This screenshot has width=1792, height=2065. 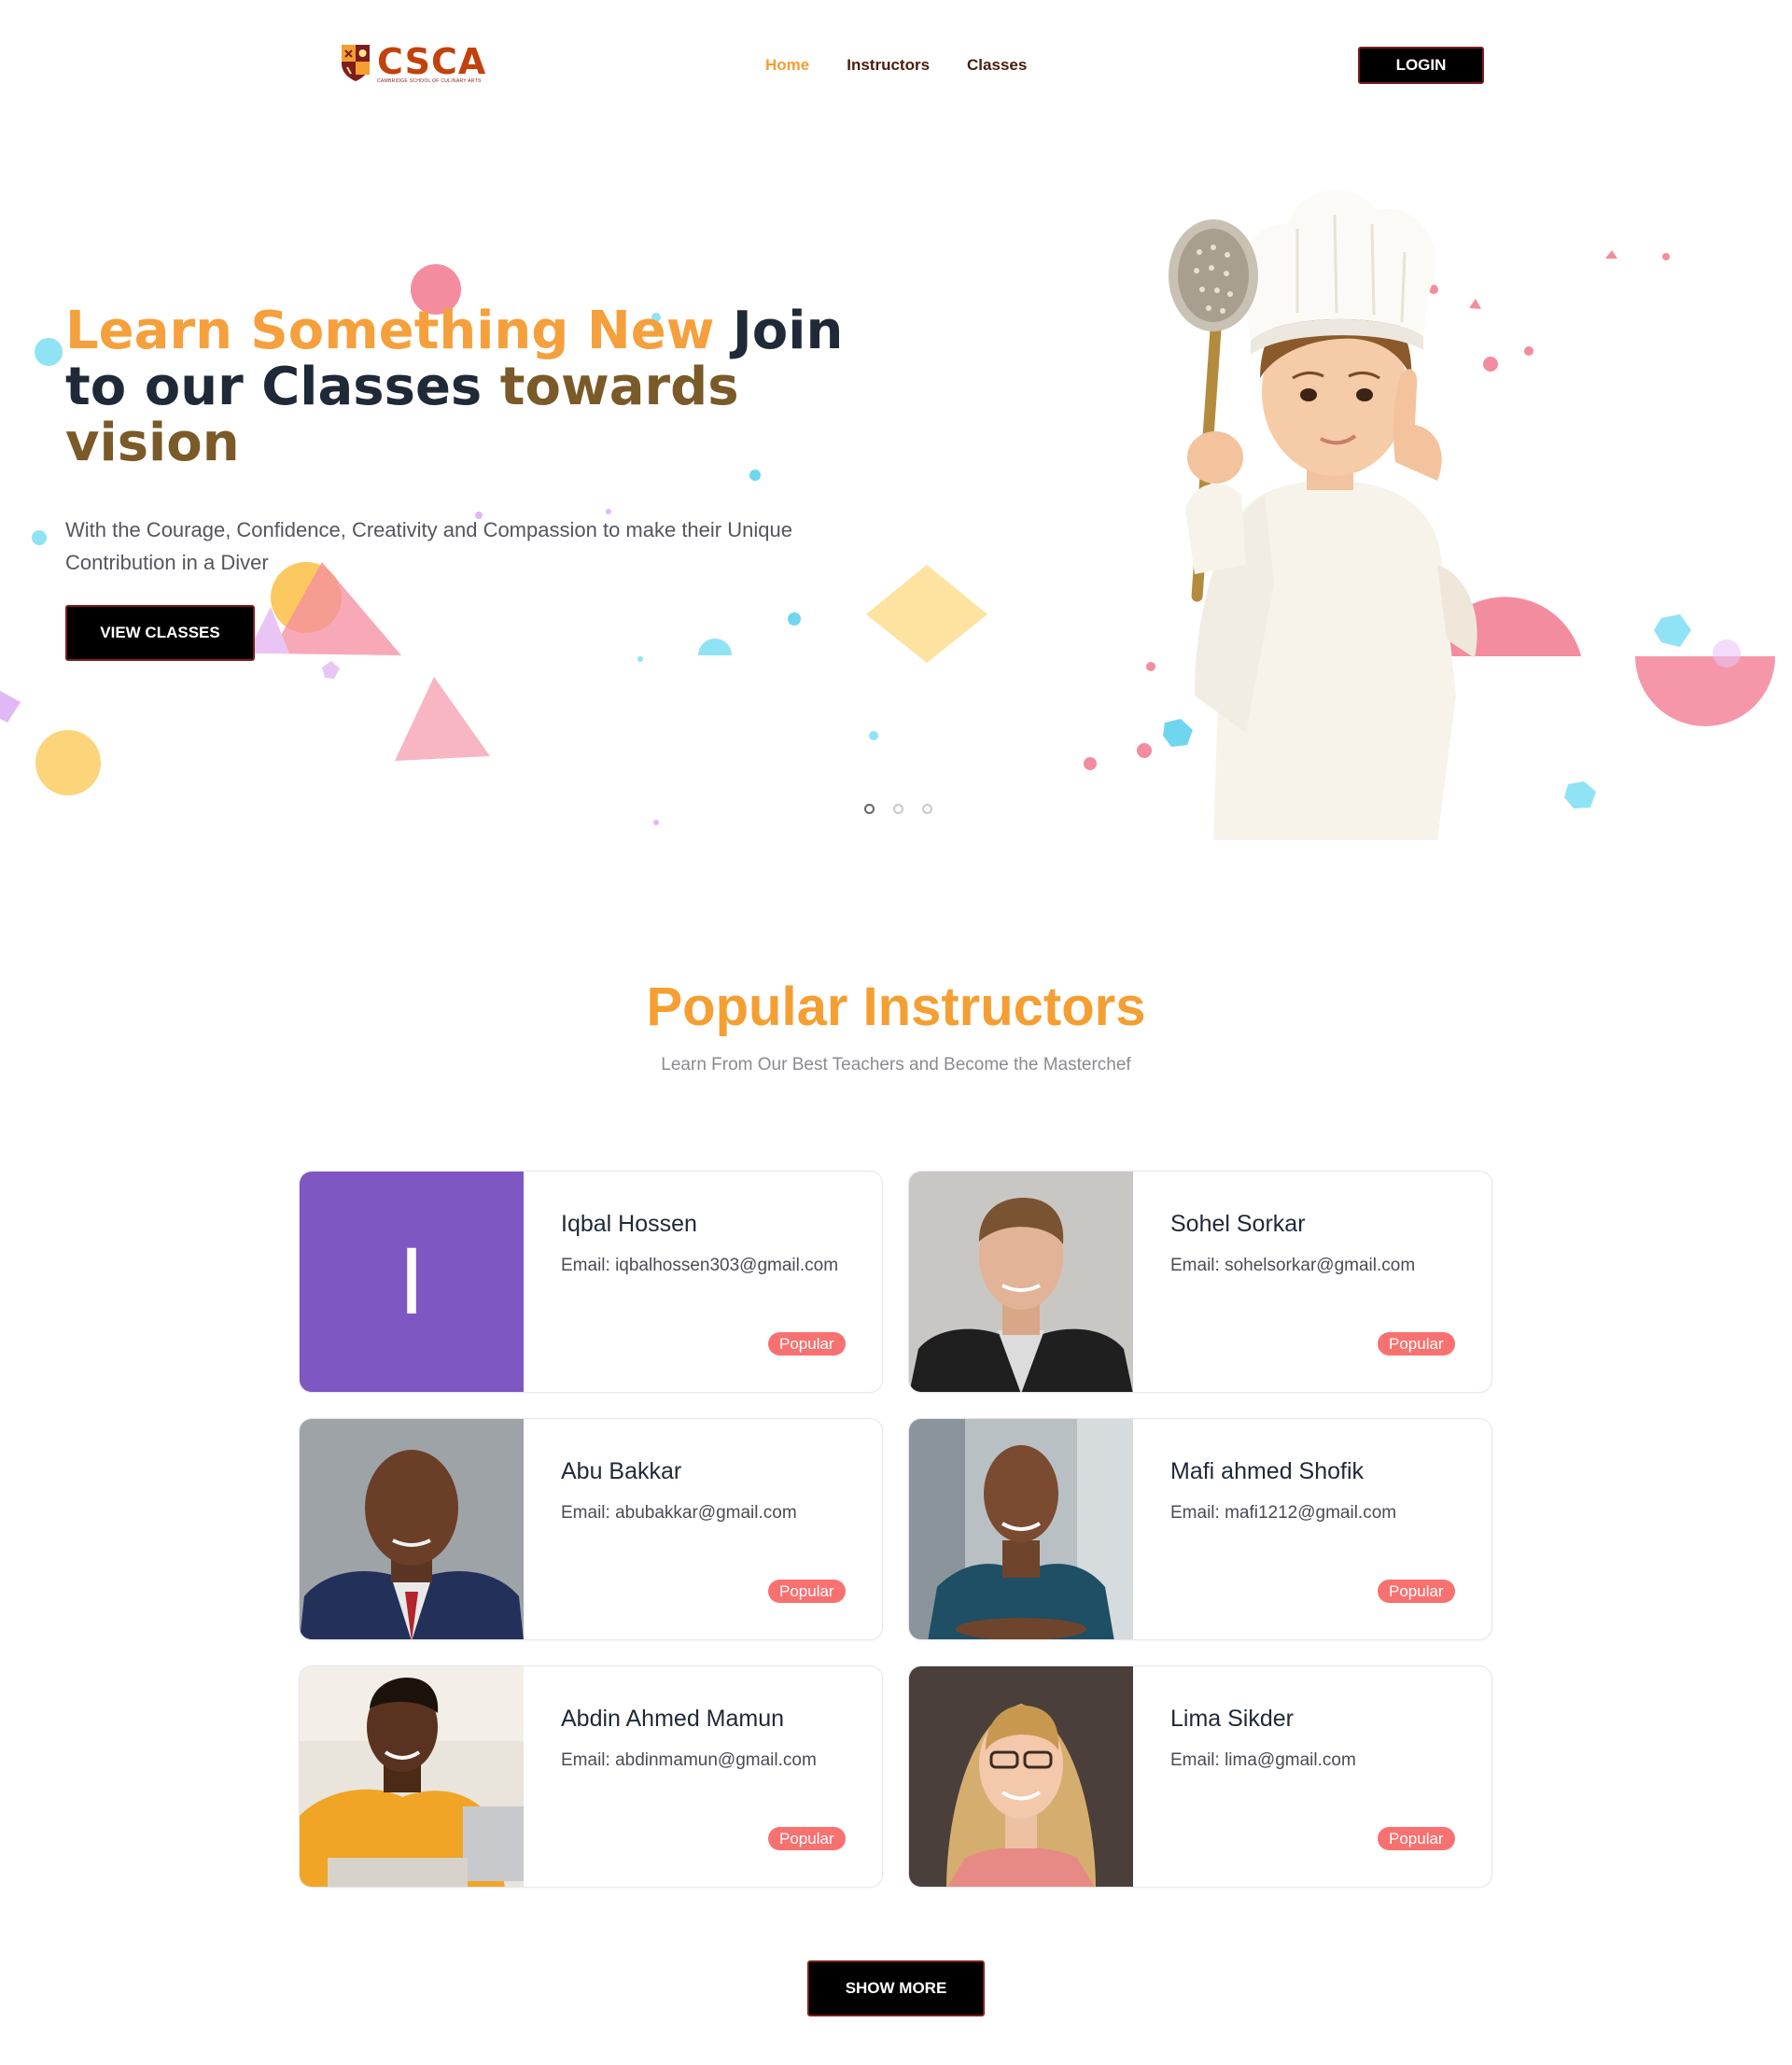 I want to click on instructor-name: Abu Bakkar, so click(x=621, y=1471).